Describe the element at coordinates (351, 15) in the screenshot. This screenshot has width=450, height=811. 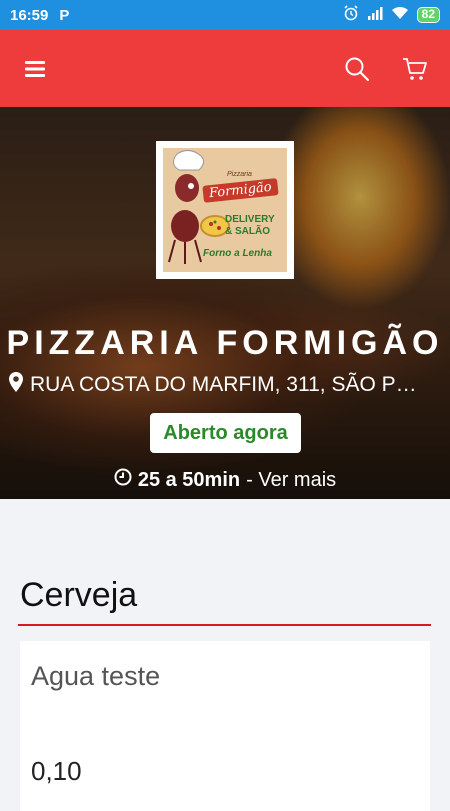
I see `alarm-icon` at that location.